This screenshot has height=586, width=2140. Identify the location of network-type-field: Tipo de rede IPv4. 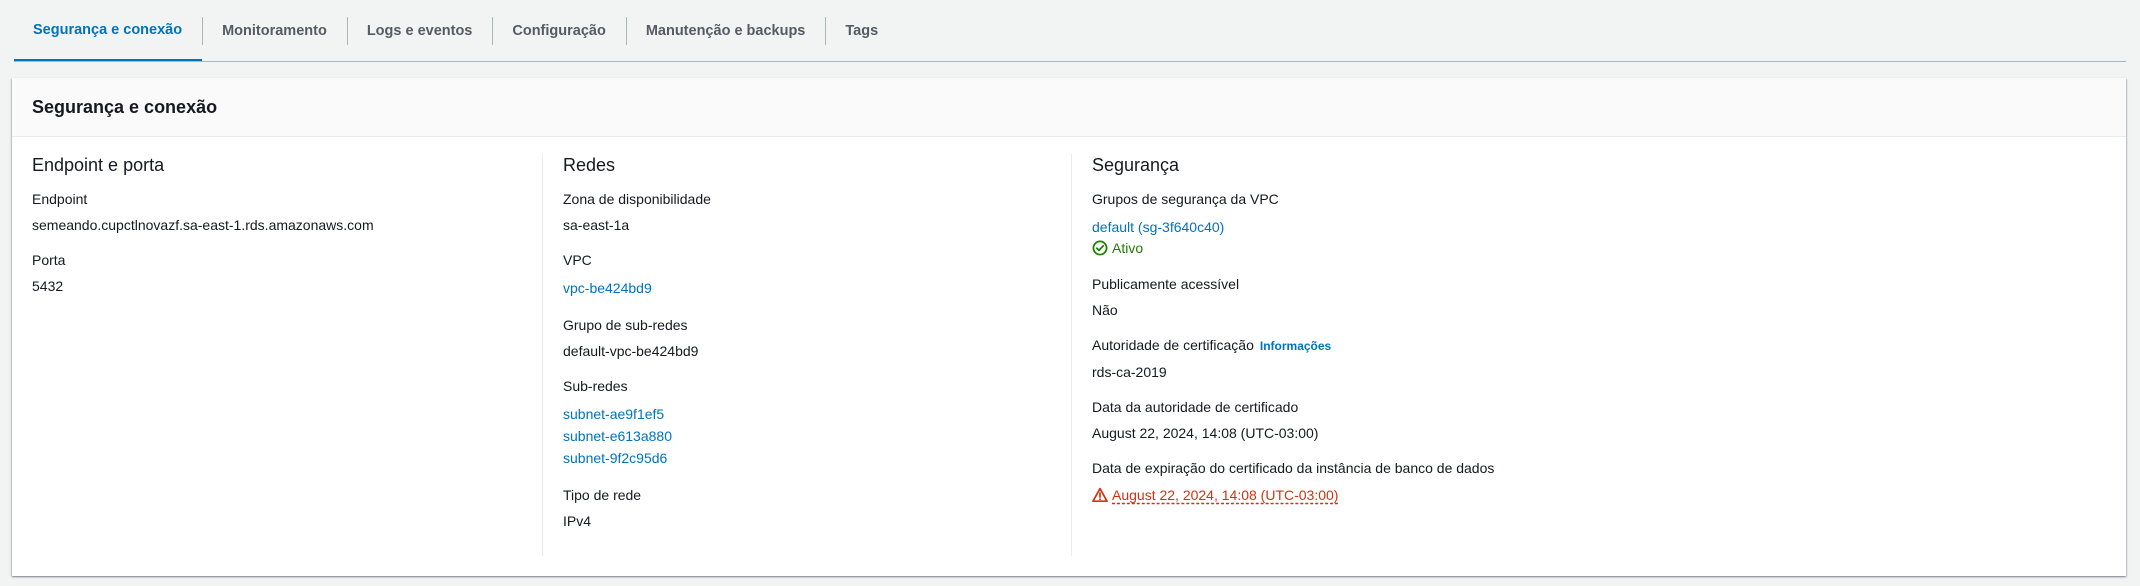
(807, 508).